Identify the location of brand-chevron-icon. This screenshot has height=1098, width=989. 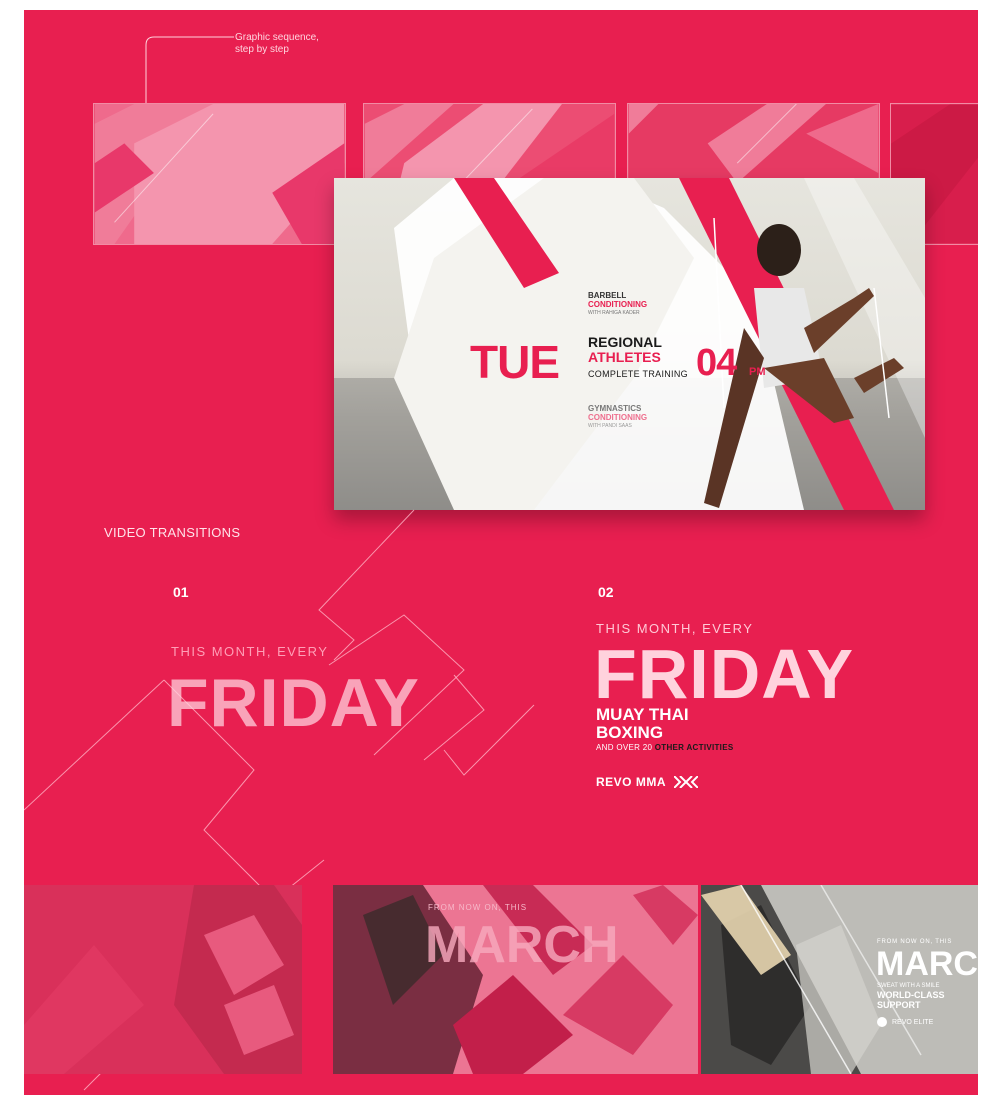
(686, 782).